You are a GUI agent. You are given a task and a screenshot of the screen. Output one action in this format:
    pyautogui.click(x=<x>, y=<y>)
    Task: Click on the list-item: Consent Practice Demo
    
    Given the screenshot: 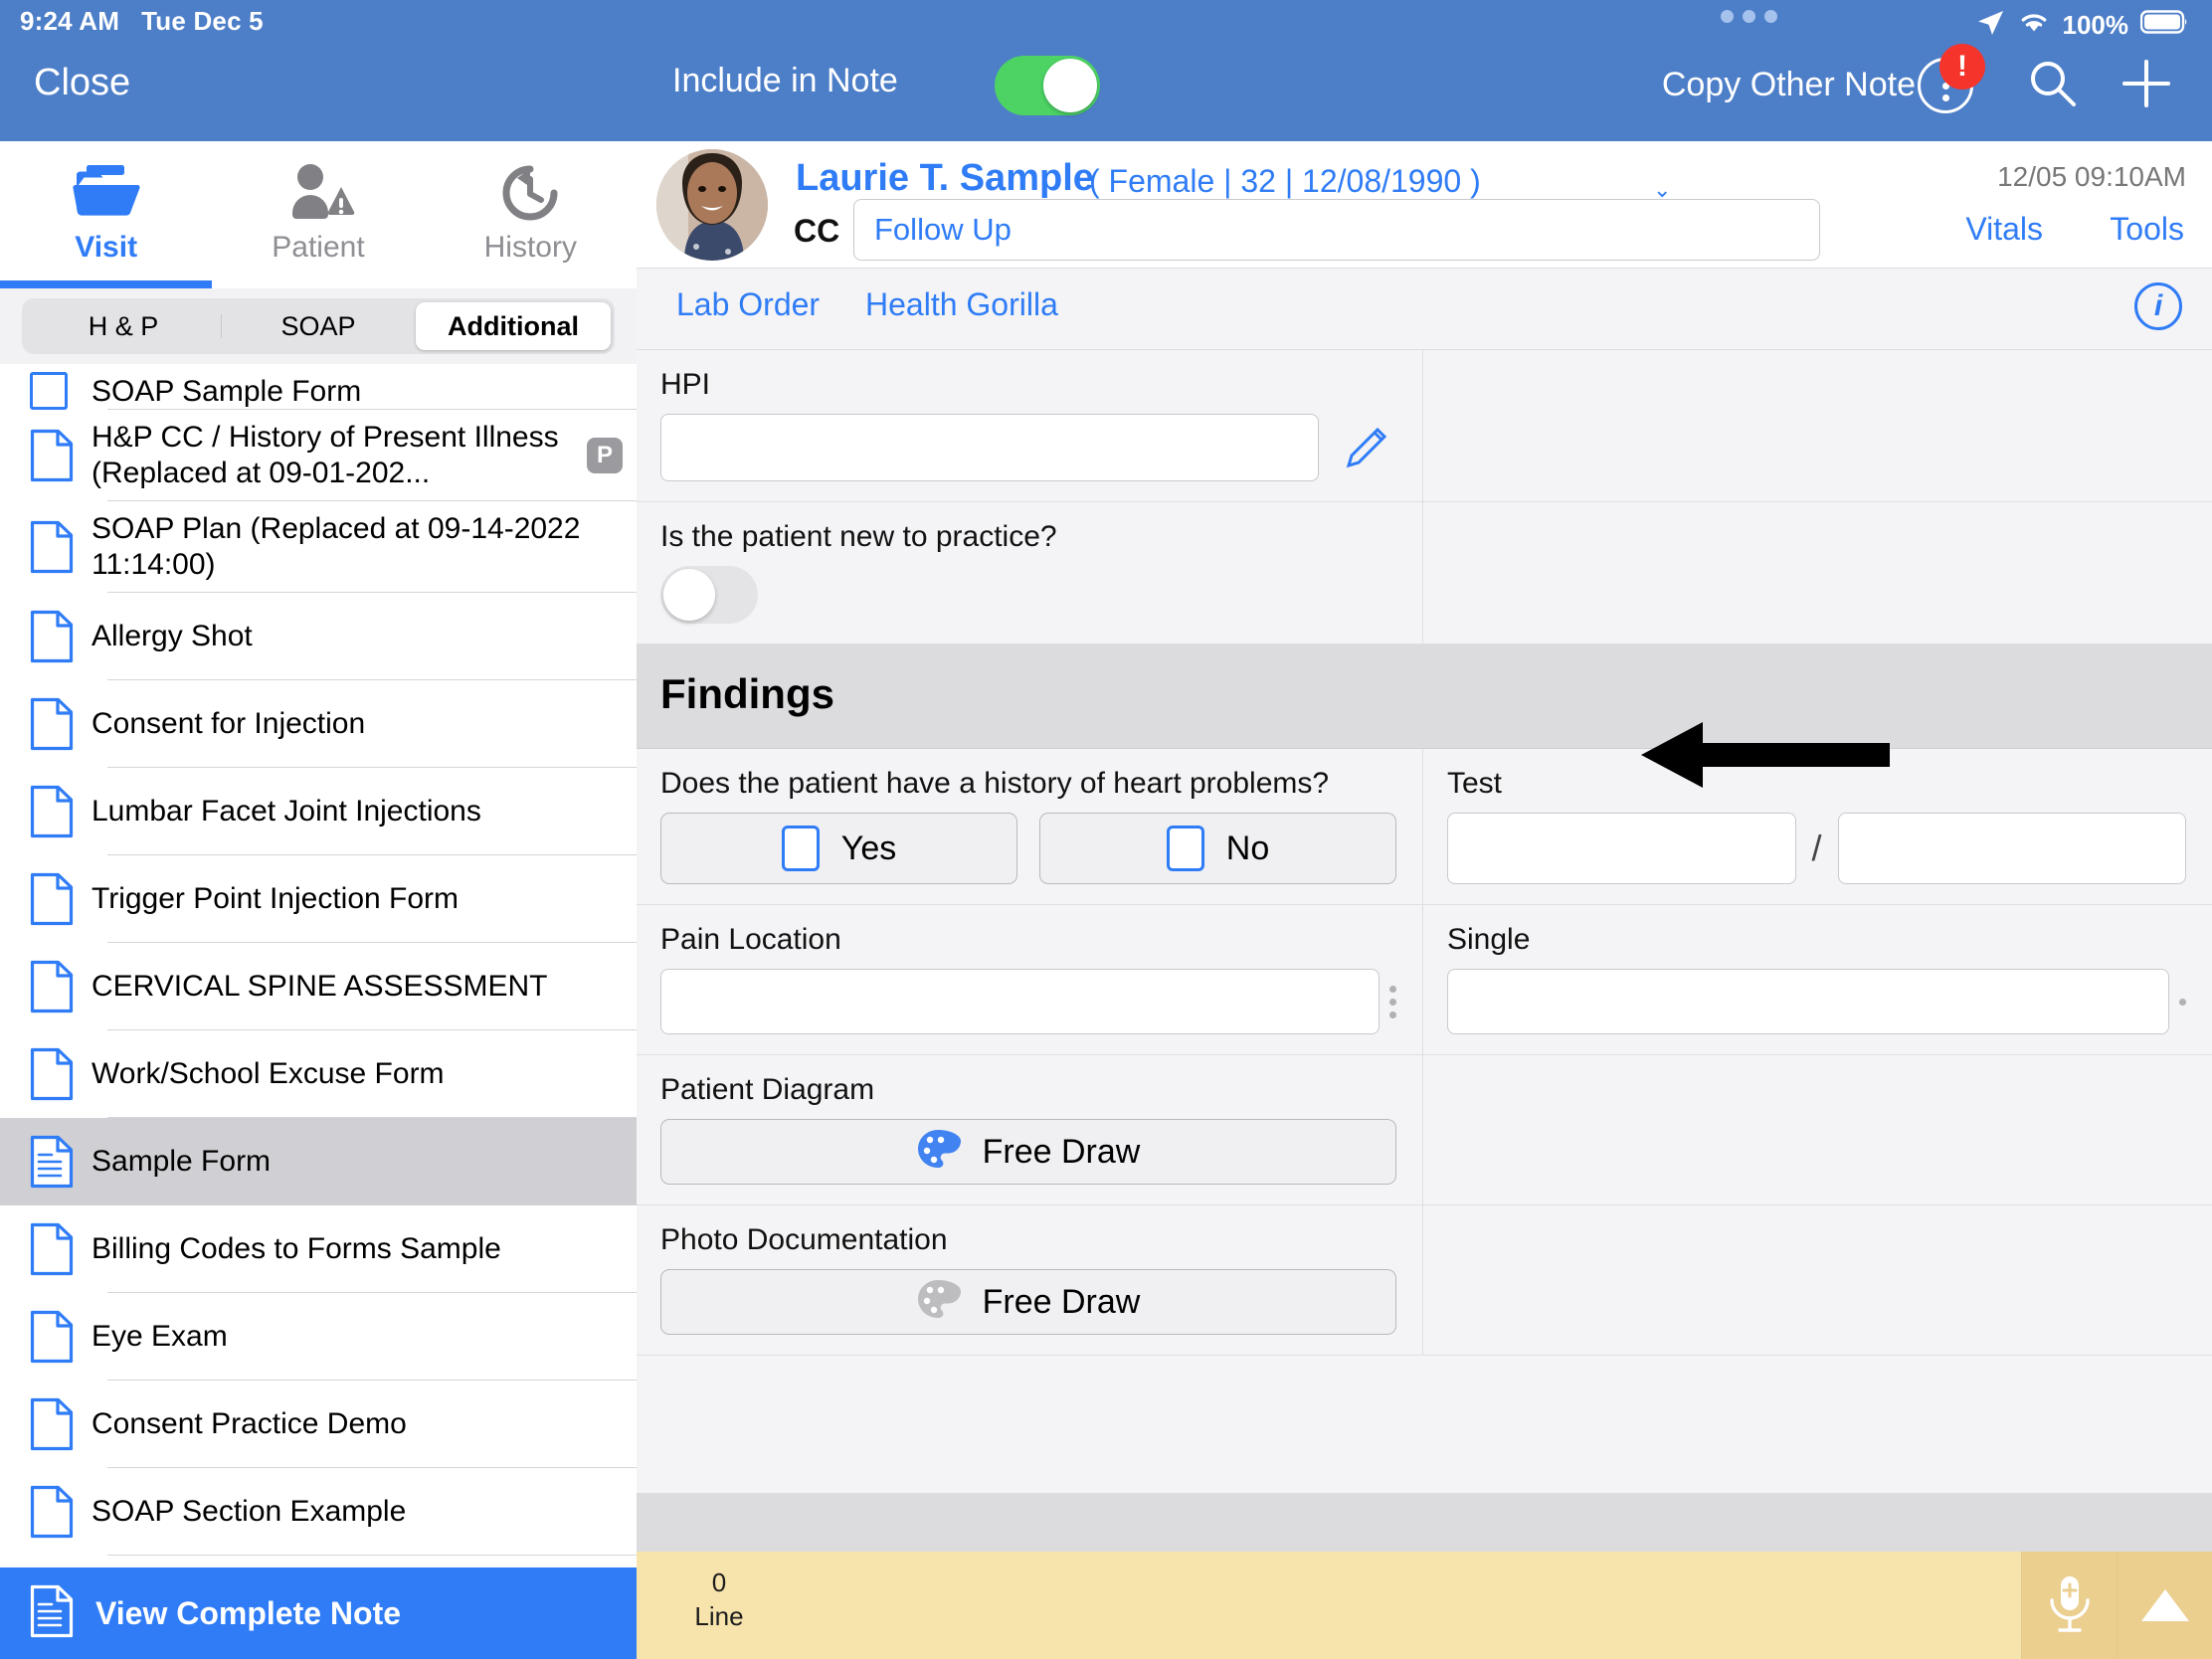 What is the action you would take?
    pyautogui.click(x=318, y=1424)
    